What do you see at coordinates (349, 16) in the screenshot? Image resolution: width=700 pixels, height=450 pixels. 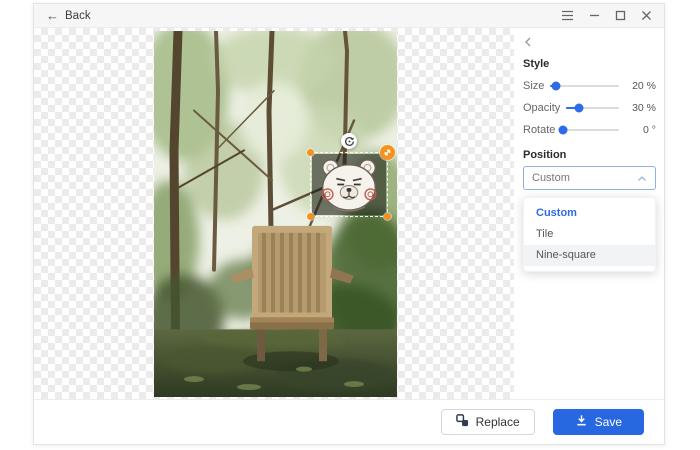 I see `title-bar: ← Back` at bounding box center [349, 16].